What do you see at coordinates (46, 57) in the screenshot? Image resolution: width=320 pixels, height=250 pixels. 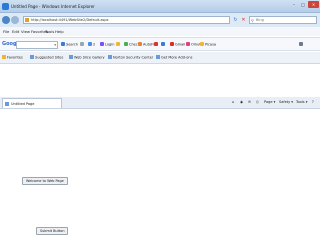 I see `suggested-sites-link: Suggested Sites` at bounding box center [46, 57].